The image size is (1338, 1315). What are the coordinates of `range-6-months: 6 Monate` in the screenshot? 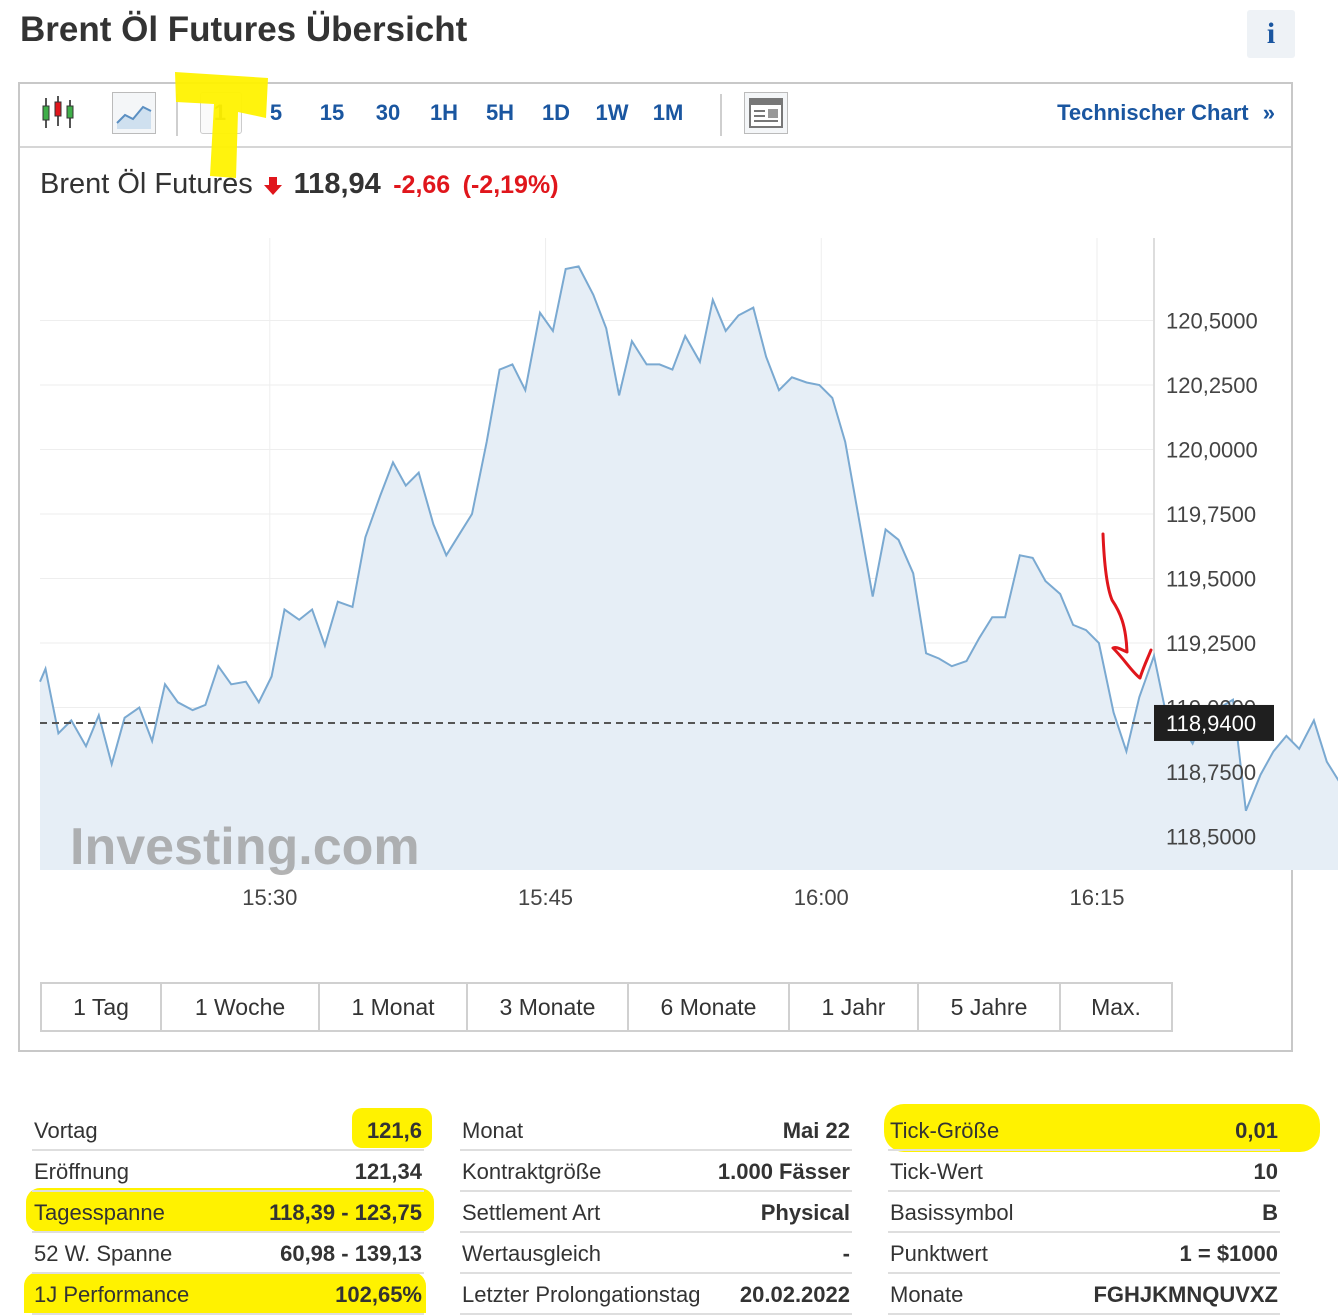 It's located at (709, 1007).